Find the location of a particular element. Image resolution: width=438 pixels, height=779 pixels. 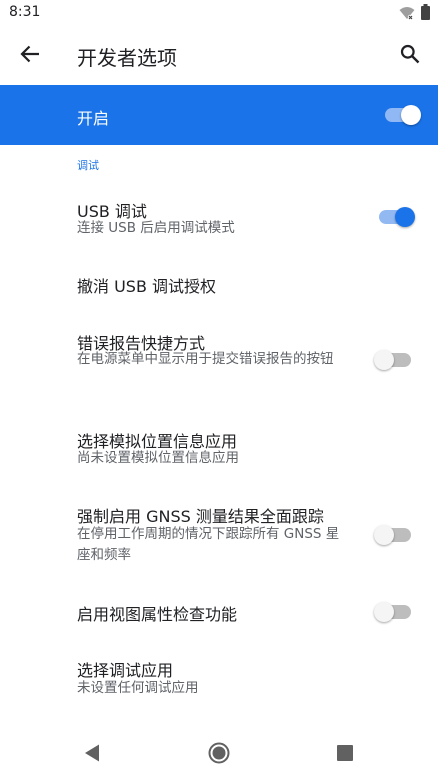

pref-summary: 在电源菜单中显示用于提交错误报告的按钮 is located at coordinates (205, 359).